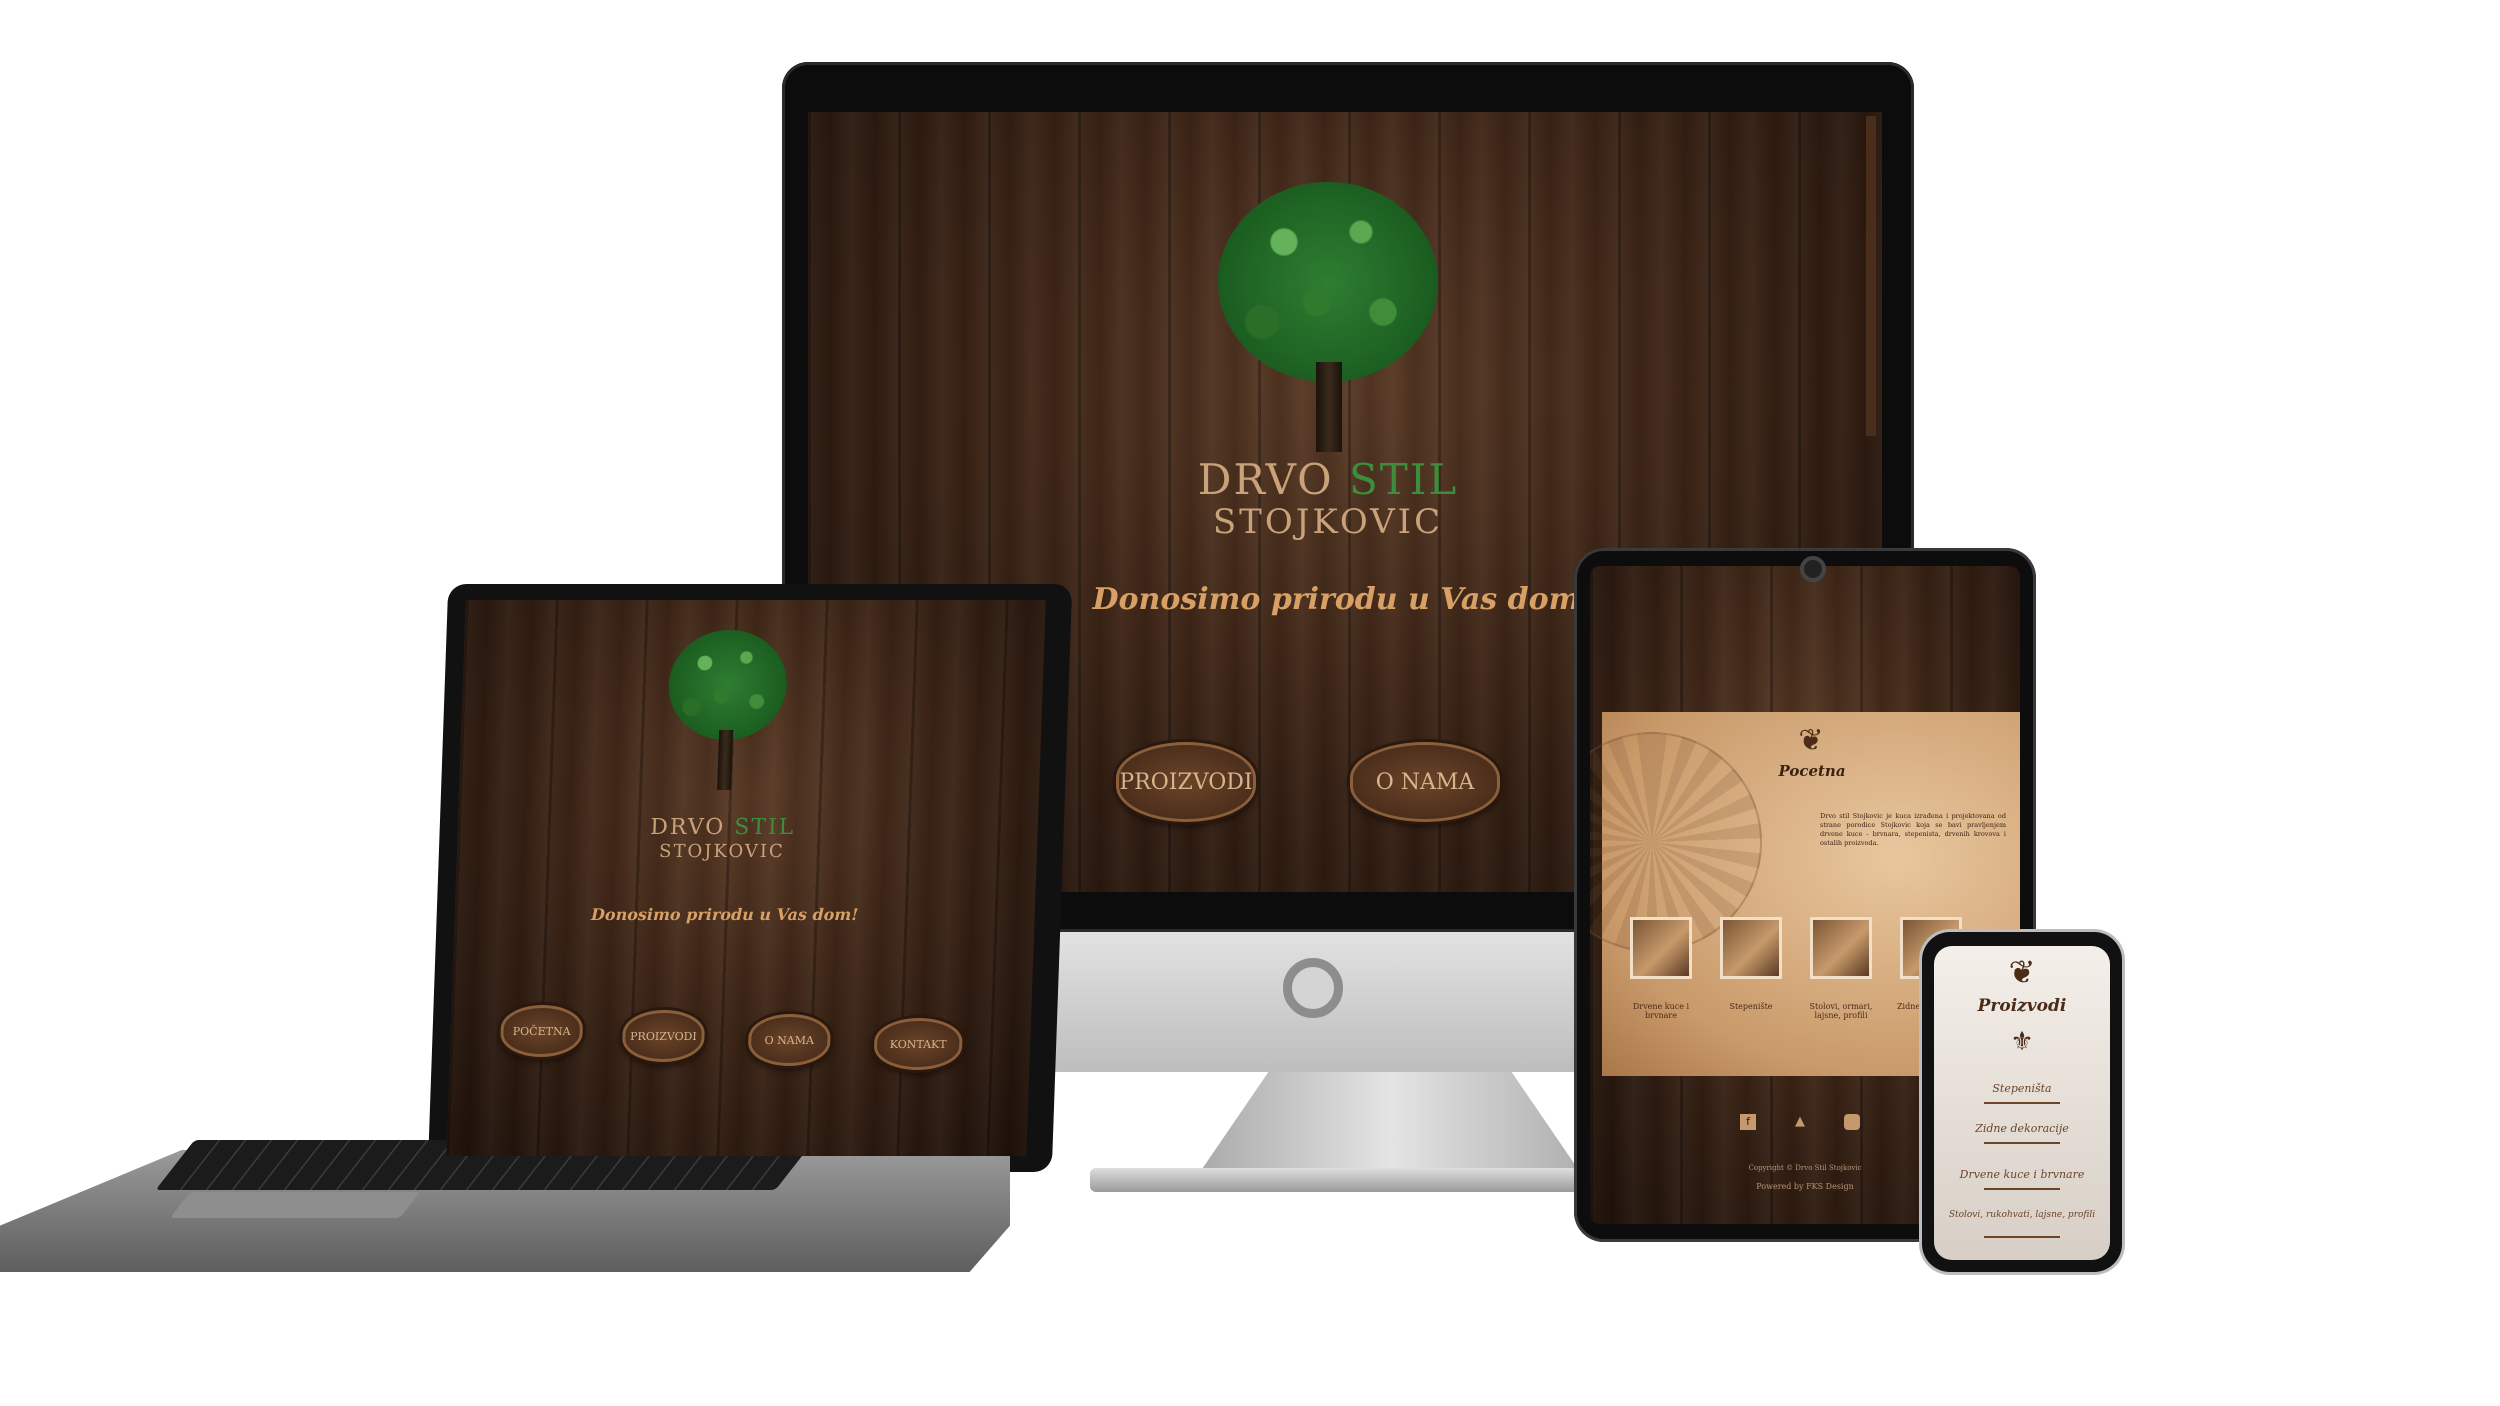 The width and height of the screenshot is (2500, 1406). Describe the element at coordinates (1841, 1011) in the screenshot. I see `product-label: Stolovi, ormari, lajsne, profili` at that location.